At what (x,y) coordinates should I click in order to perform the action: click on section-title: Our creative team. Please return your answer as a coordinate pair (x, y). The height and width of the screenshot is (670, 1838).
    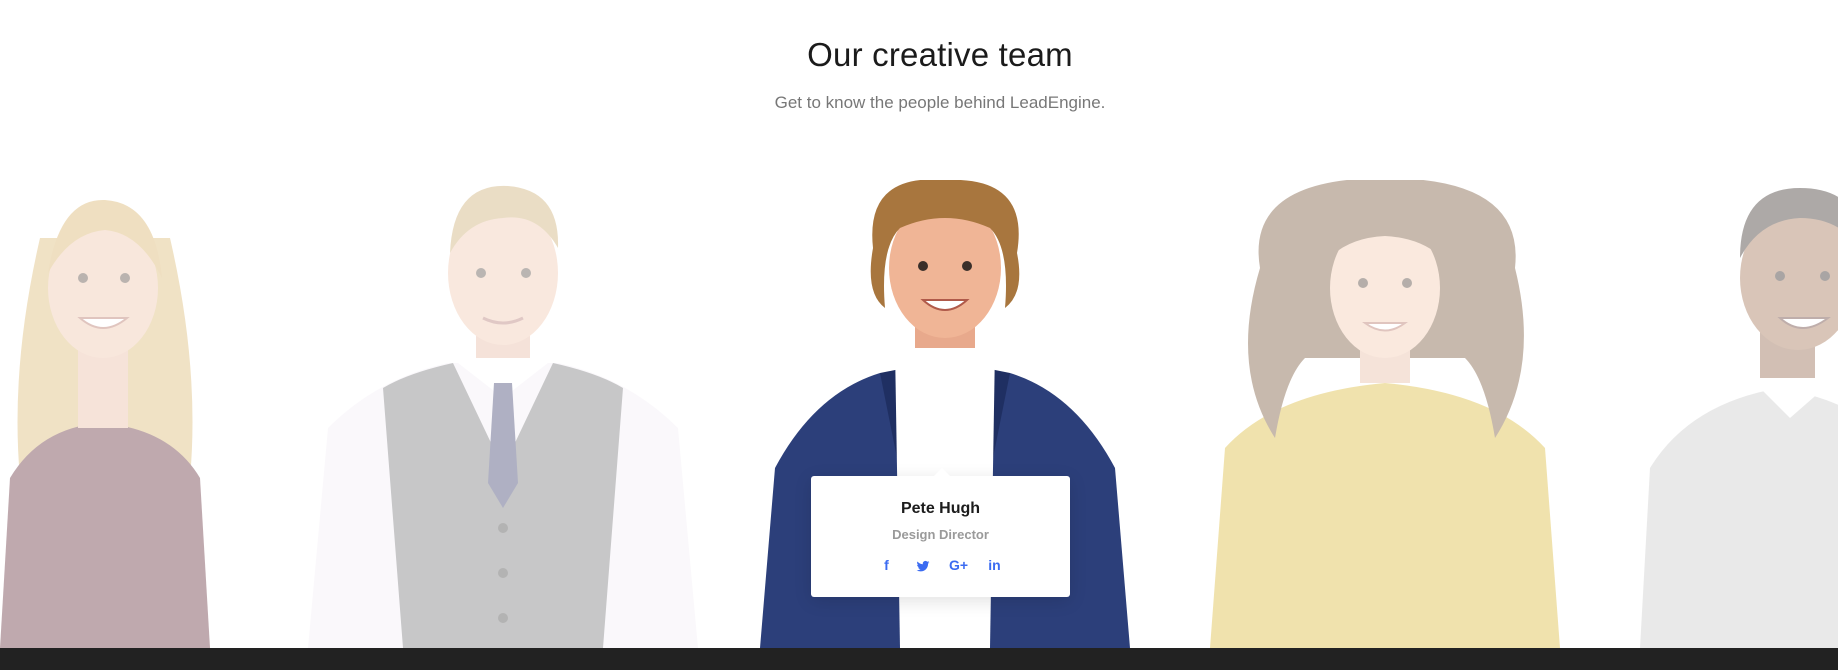
    Looking at the image, I should click on (940, 54).